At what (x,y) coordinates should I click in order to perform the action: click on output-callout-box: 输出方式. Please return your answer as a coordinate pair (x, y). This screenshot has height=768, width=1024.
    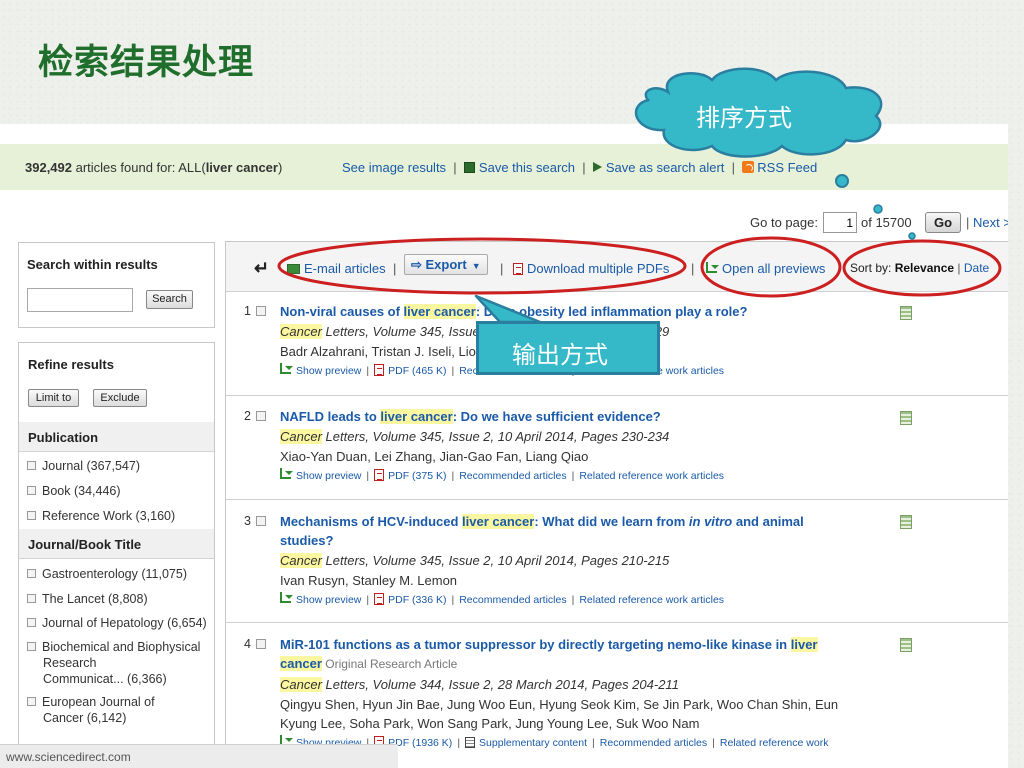
    Looking at the image, I should click on (568, 348).